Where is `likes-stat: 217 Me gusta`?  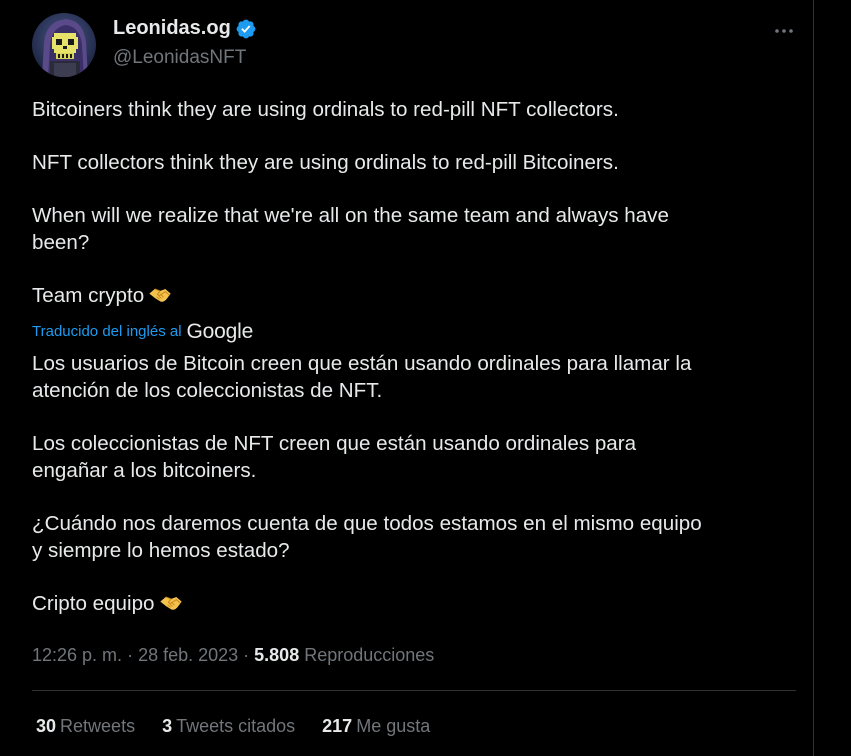
likes-stat: 217 Me gusta is located at coordinates (376, 726).